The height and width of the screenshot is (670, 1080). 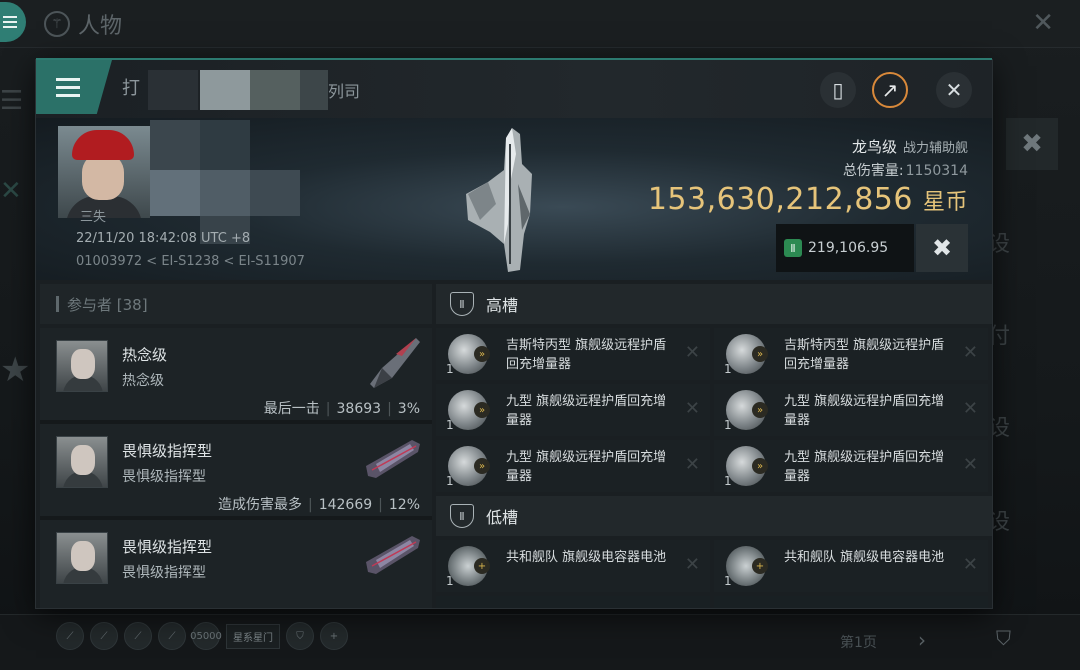 What do you see at coordinates (462, 516) in the screenshot?
I see `low-slot-icon: Ⅱ` at bounding box center [462, 516].